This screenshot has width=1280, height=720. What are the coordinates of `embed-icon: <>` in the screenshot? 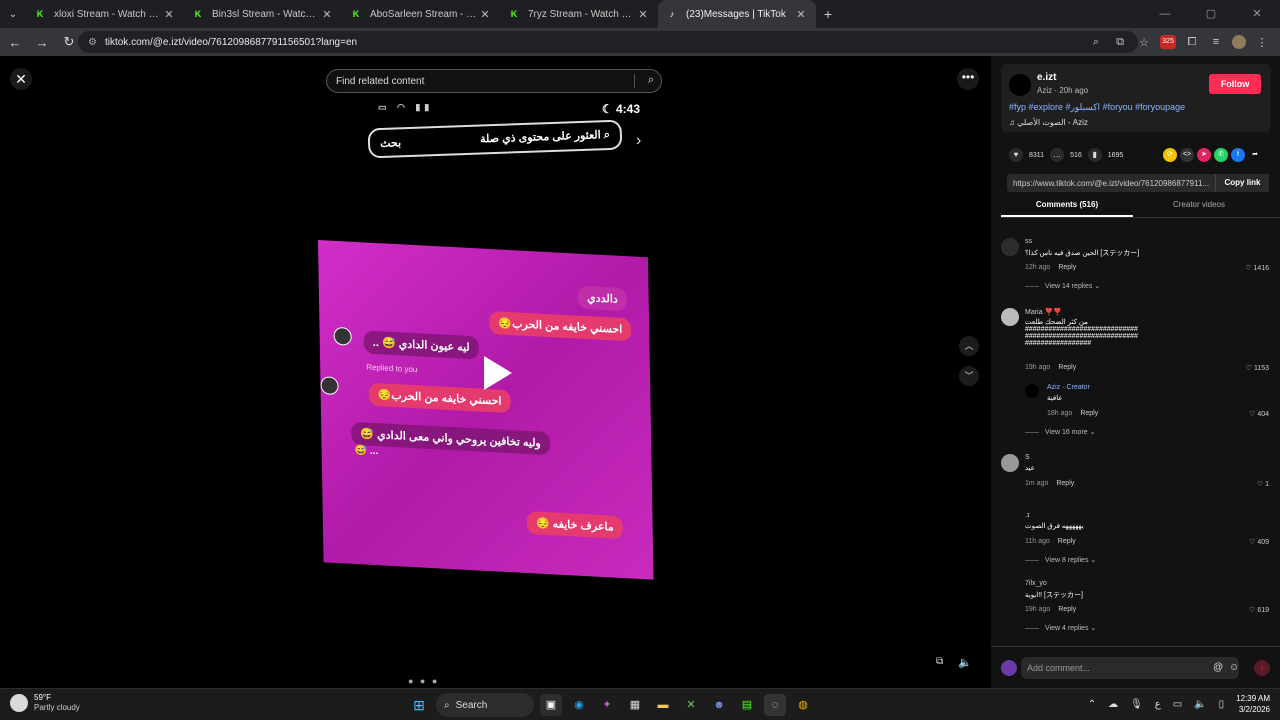 It's located at (1187, 155).